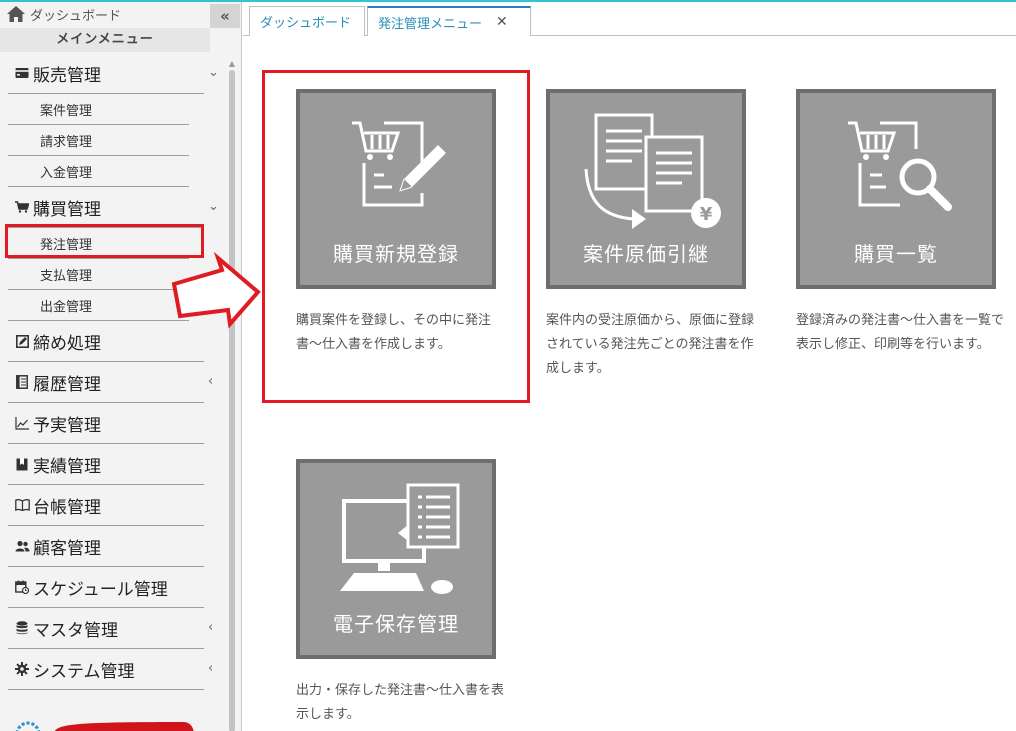 The width and height of the screenshot is (1016, 731). I want to click on credit-card-icon, so click(22, 73).